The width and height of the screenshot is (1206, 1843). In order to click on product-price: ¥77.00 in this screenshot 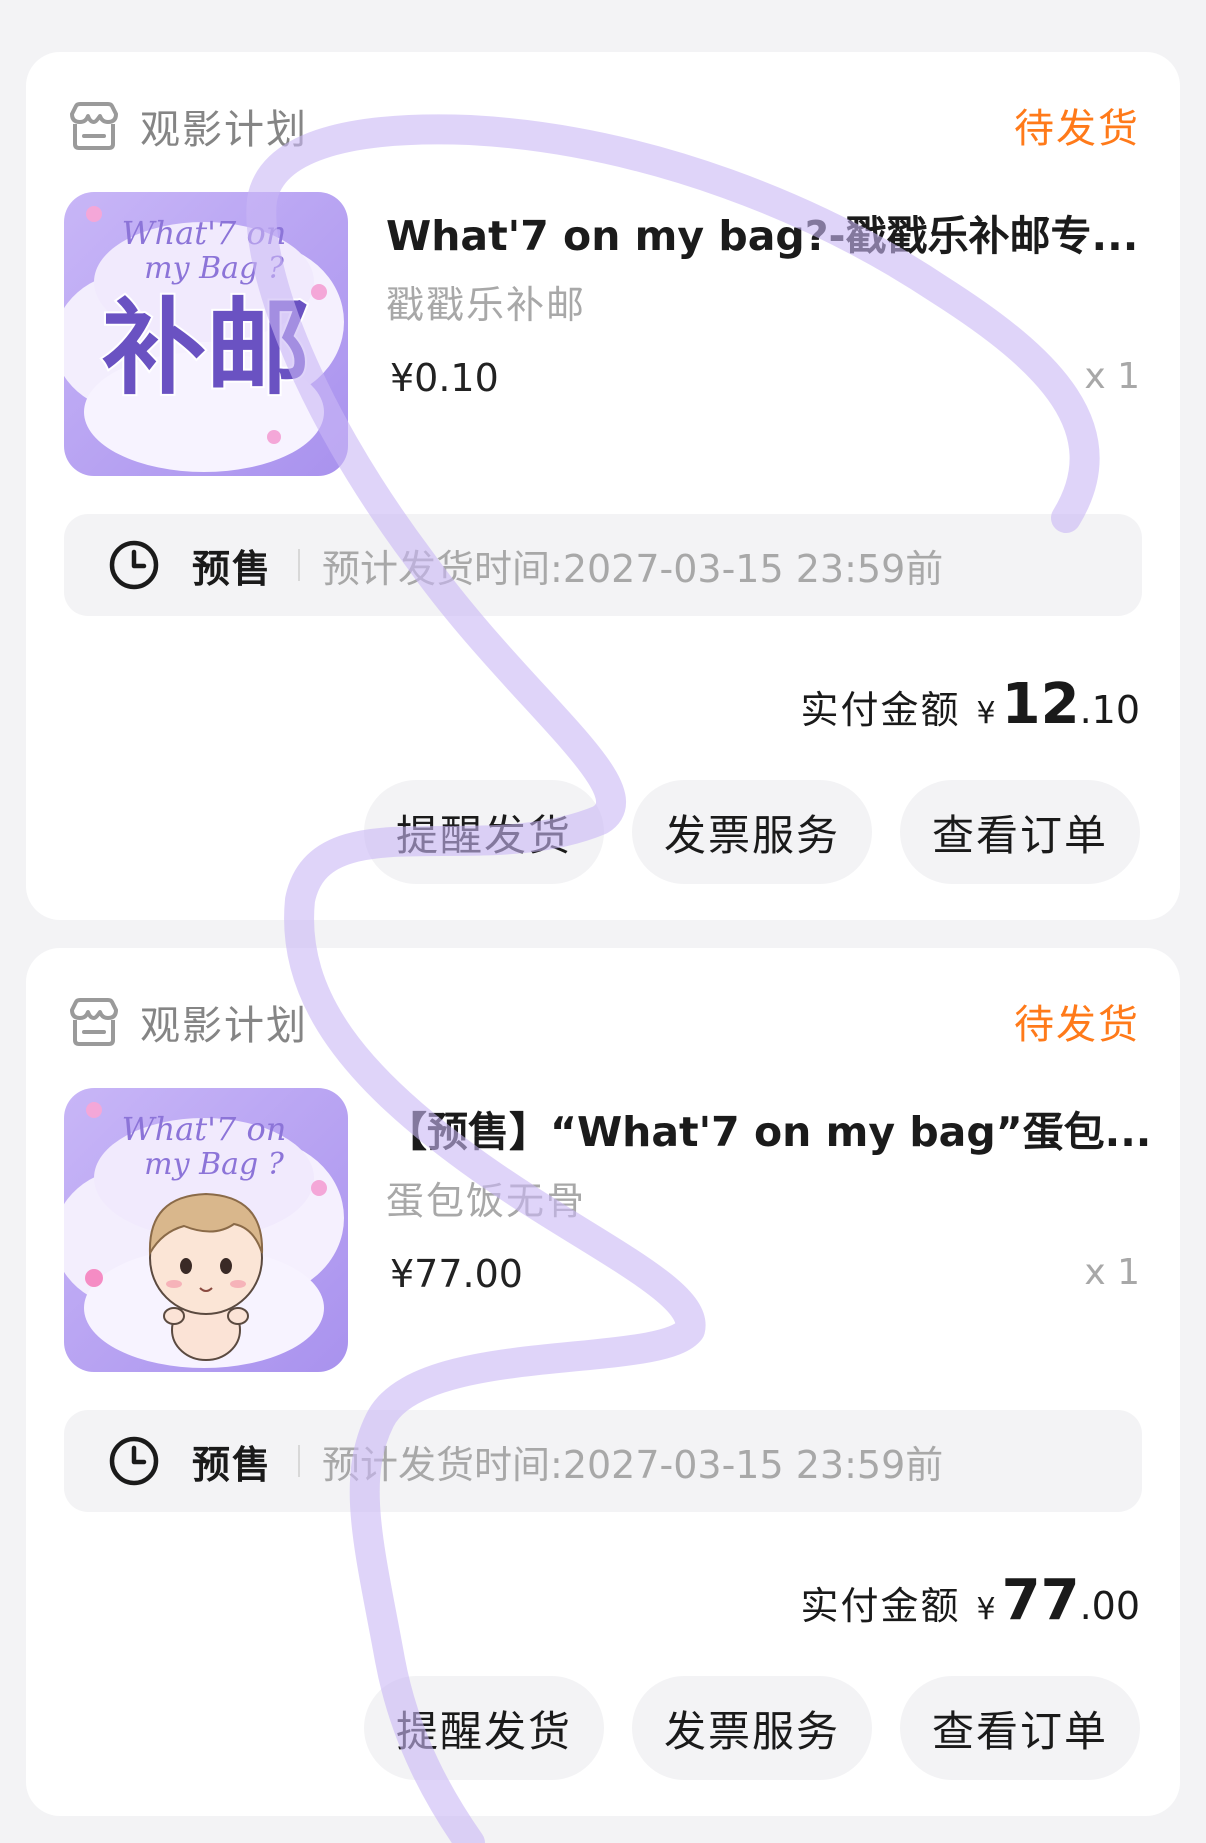, I will do `click(456, 1274)`.